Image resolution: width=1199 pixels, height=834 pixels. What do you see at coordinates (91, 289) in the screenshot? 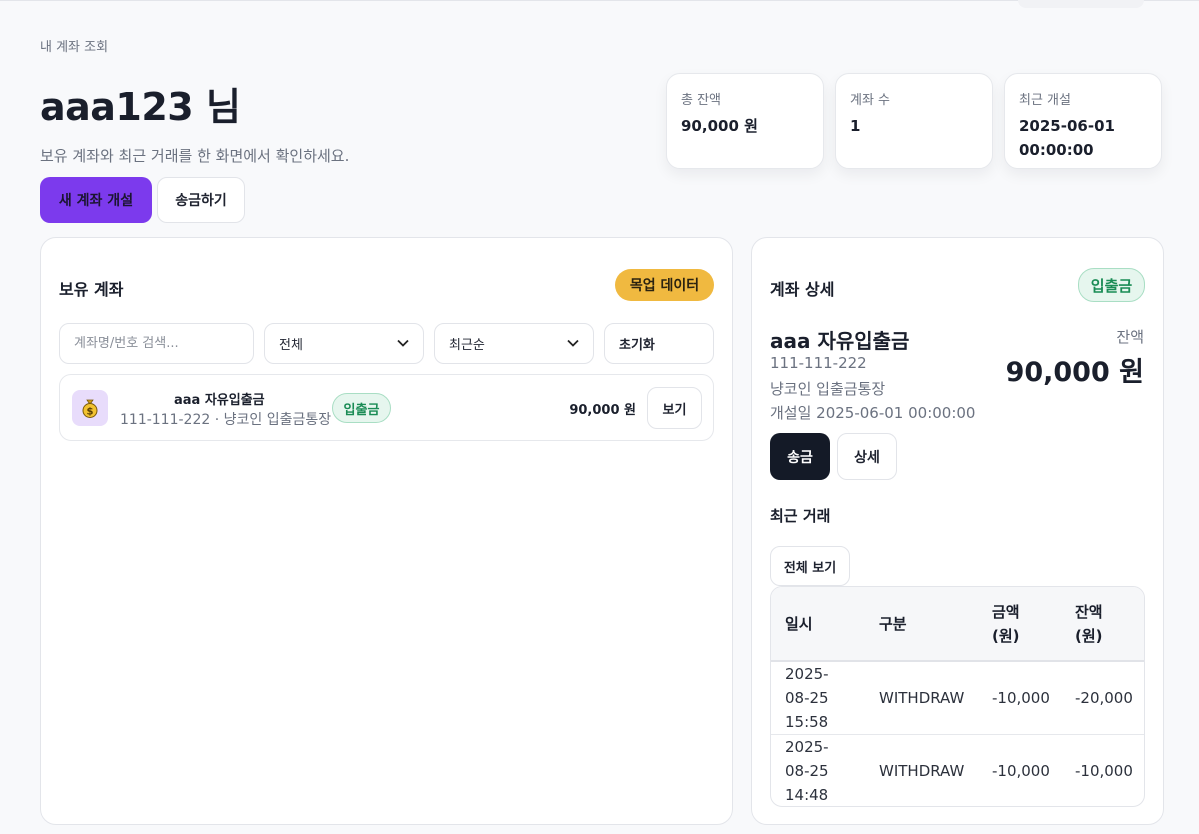
I see `accounts-panel-title: 보유 계좌` at bounding box center [91, 289].